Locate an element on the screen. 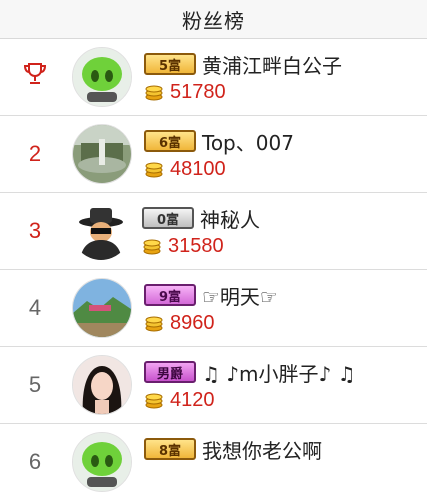 This screenshot has width=427, height=500. page-title: 粉丝榜 is located at coordinates (213, 20).